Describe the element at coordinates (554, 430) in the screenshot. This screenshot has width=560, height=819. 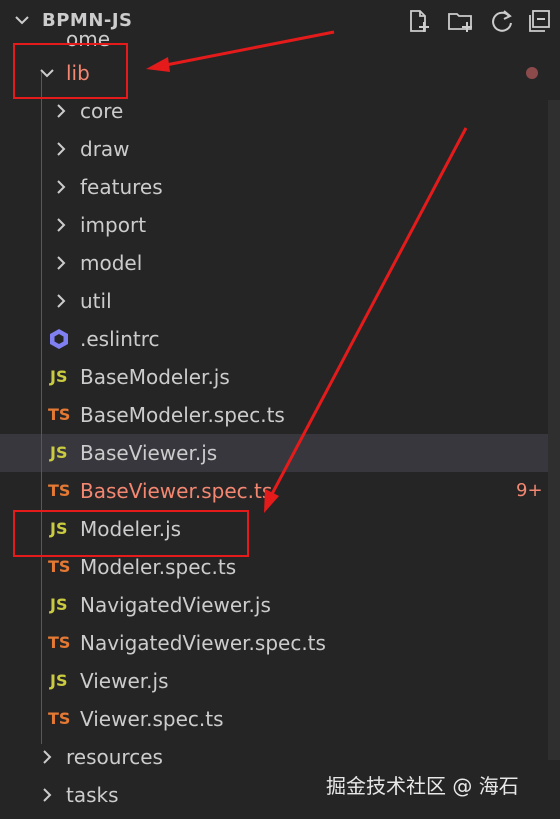
I see `scrollbar` at that location.